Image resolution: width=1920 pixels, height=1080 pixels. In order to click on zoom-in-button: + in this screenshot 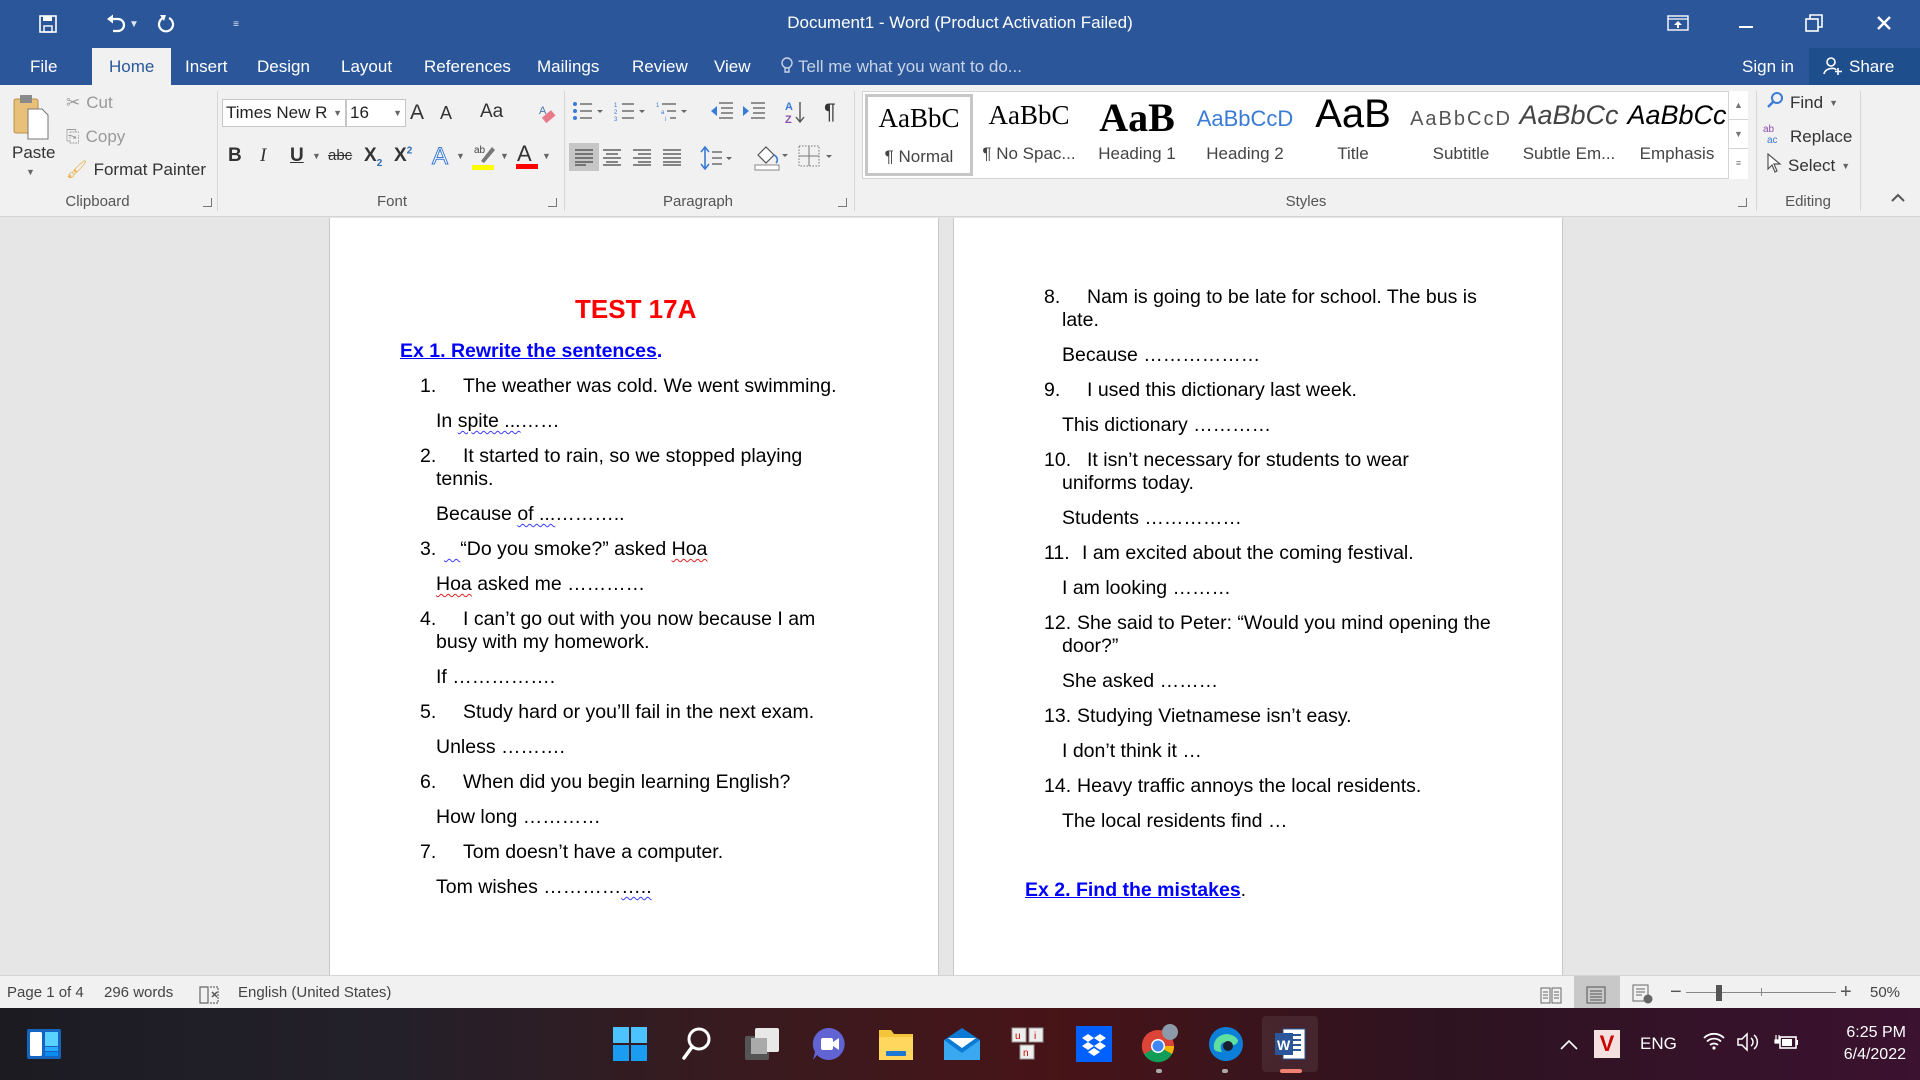, I will do `click(1846, 992)`.